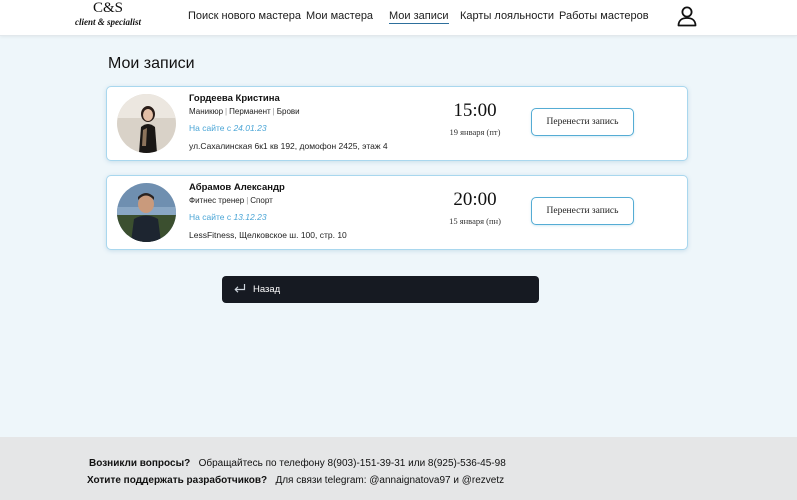 This screenshot has width=797, height=500. What do you see at coordinates (419, 17) in the screenshot?
I see `nav-item-my-appointments: Мои записи` at bounding box center [419, 17].